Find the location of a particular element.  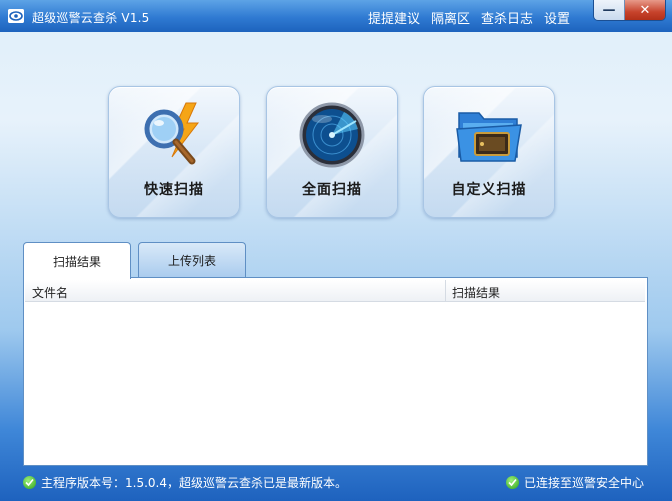

tab-upload-list: 上传列表 is located at coordinates (192, 260).